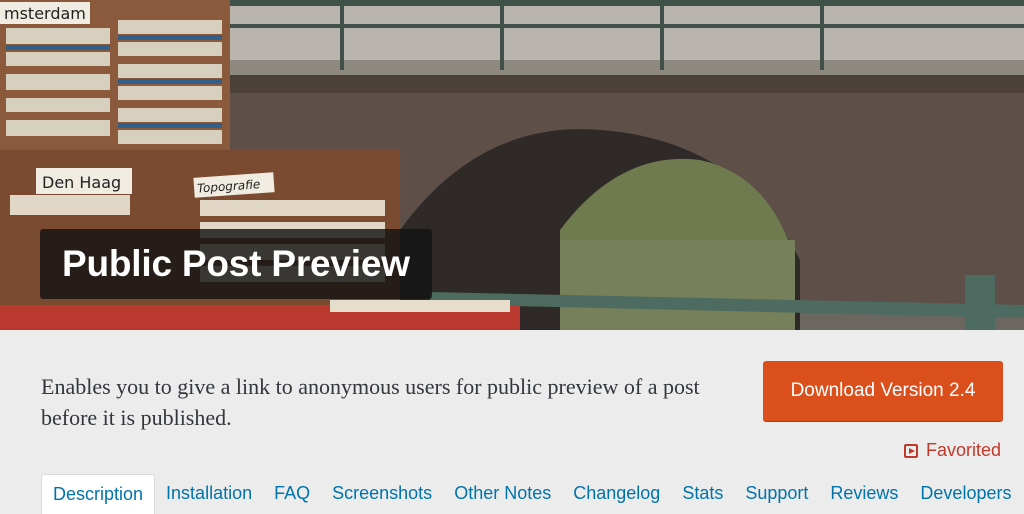  I want to click on tab-reviews: Reviews, so click(864, 493).